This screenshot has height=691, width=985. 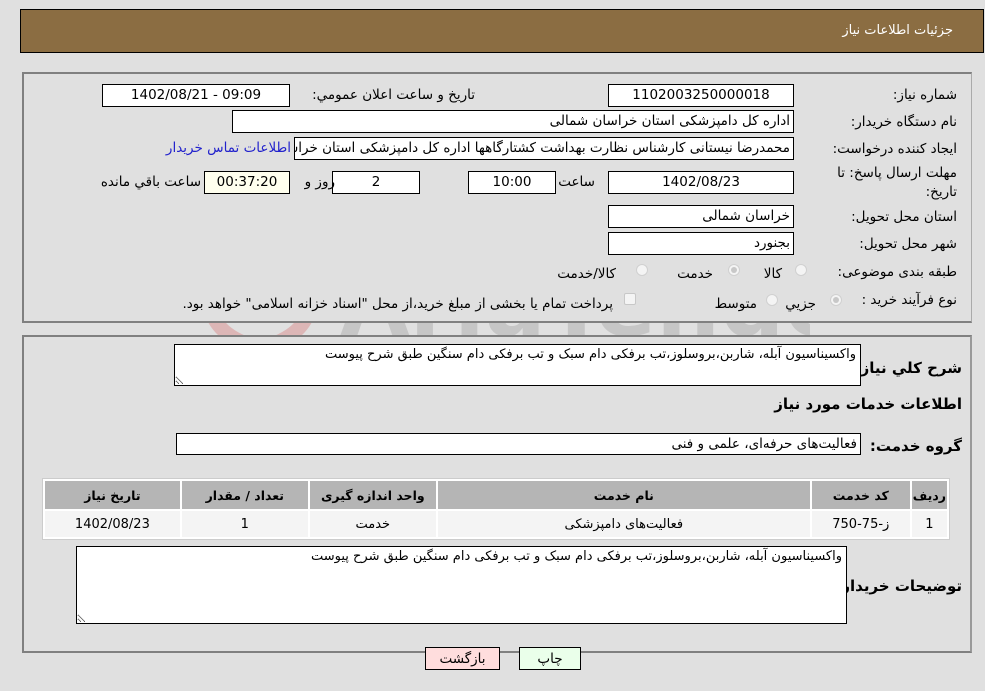 What do you see at coordinates (860, 524) in the screenshot?
I see `cell-service-code: ز-75-750` at bounding box center [860, 524].